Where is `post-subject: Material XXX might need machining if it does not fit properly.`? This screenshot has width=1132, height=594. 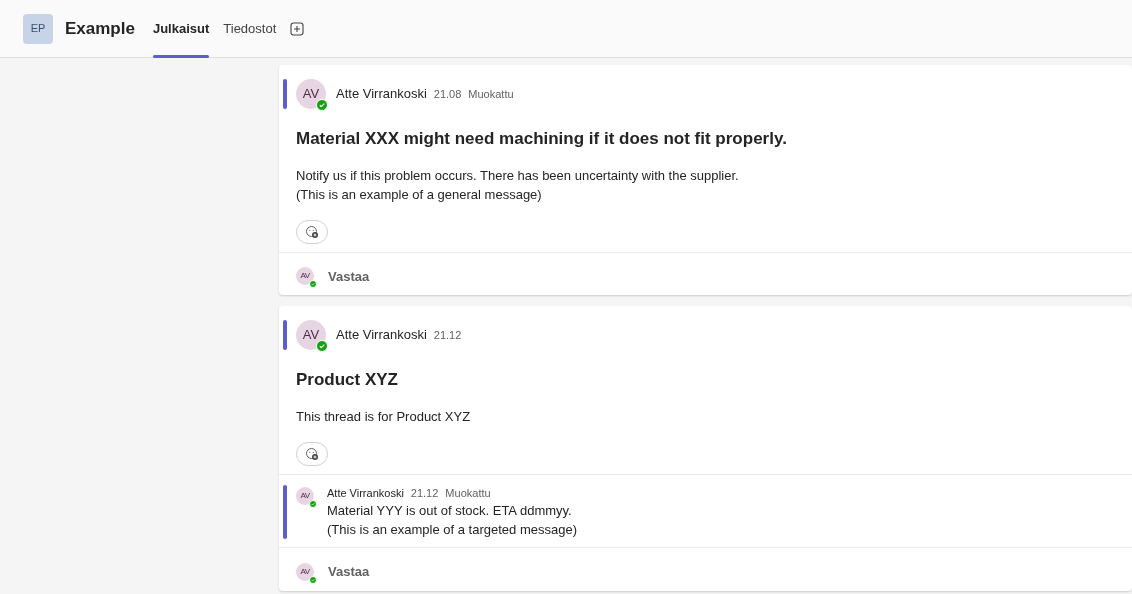 post-subject: Material XXX might need machining if it does not fit properly. is located at coordinates (542, 139).